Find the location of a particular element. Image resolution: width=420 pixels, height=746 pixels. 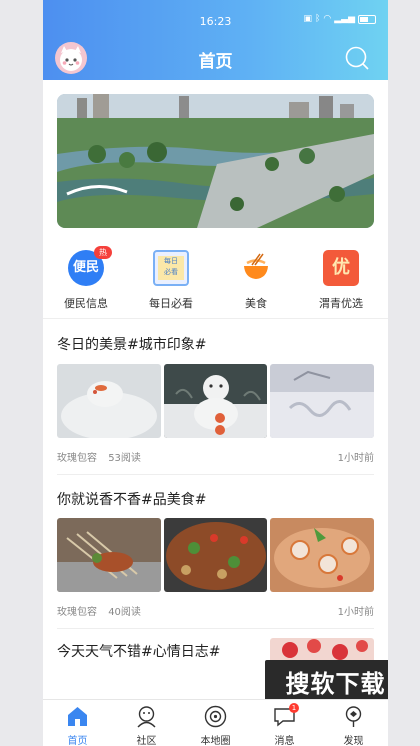

post-meta: 玫瑰包容 53阅读 1小时前 is located at coordinates (215, 456).